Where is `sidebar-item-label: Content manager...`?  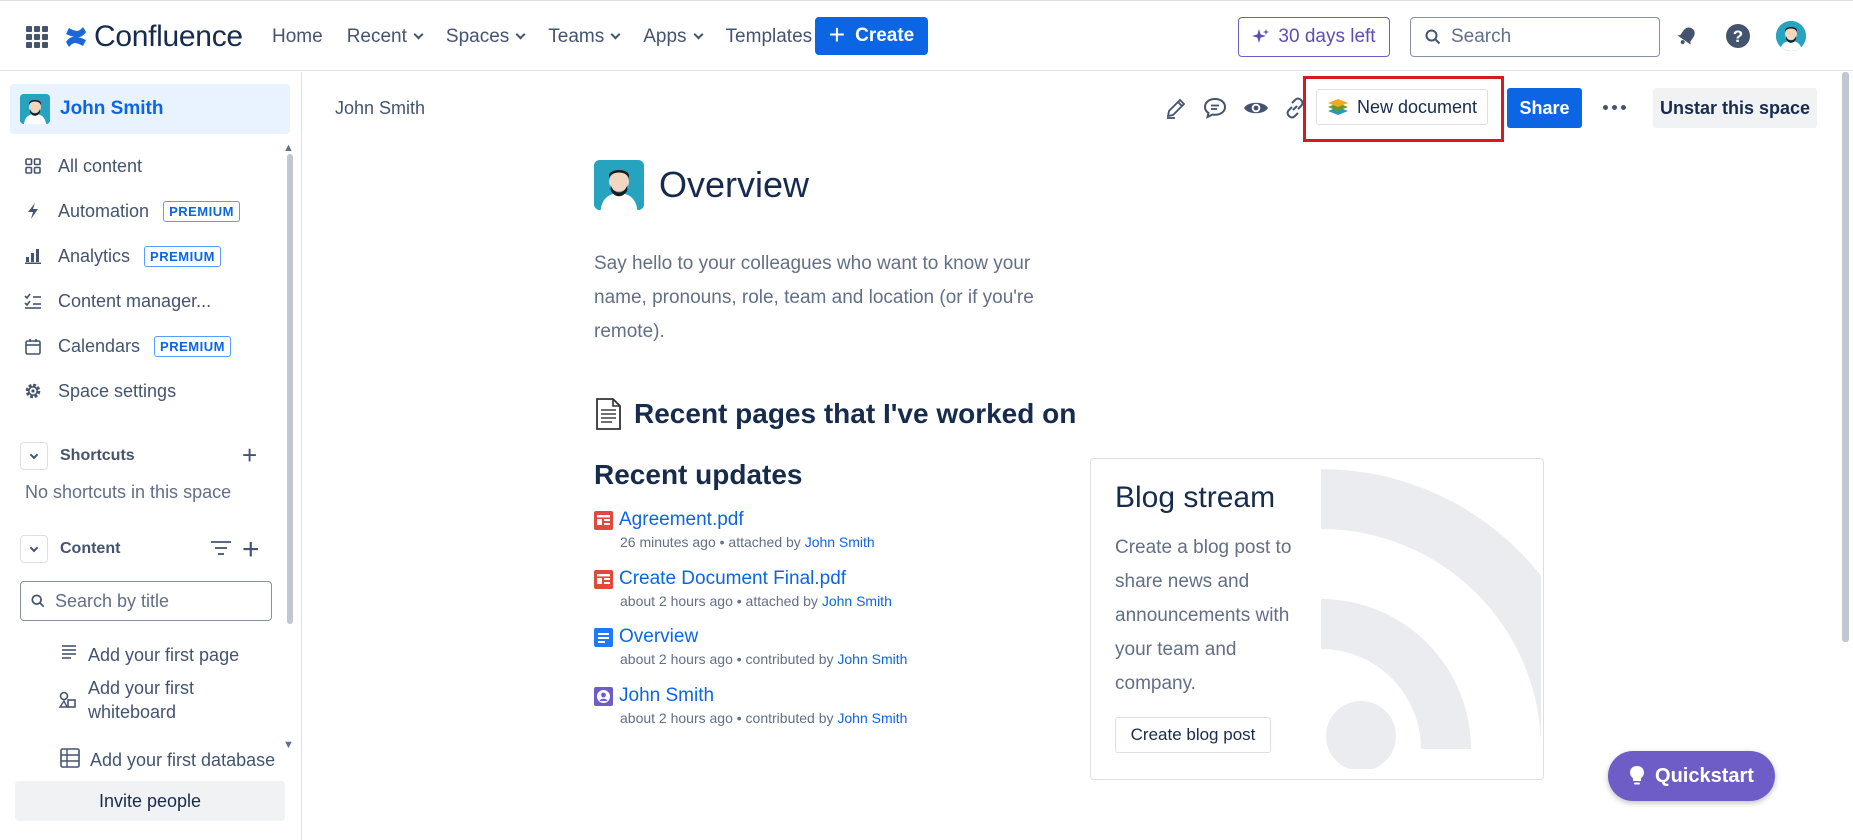
sidebar-item-label: Content manager... is located at coordinates (135, 300).